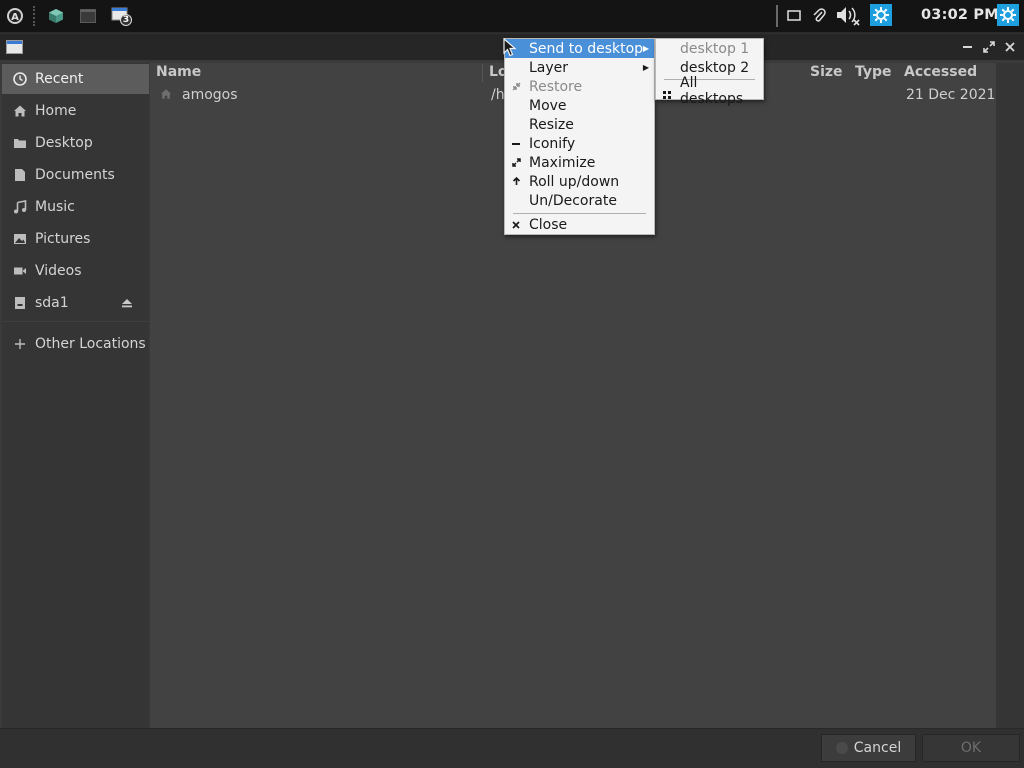  I want to click on picture-icon, so click(20, 239).